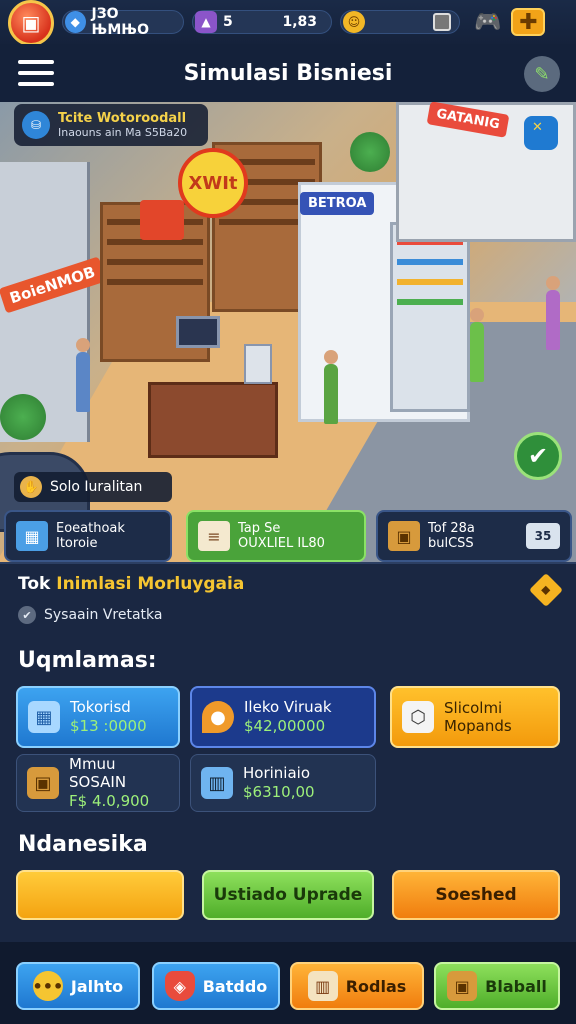 The width and height of the screenshot is (576, 1024). What do you see at coordinates (337, 203) in the screenshot?
I see `store-sign-kiosk: BETROA` at bounding box center [337, 203].